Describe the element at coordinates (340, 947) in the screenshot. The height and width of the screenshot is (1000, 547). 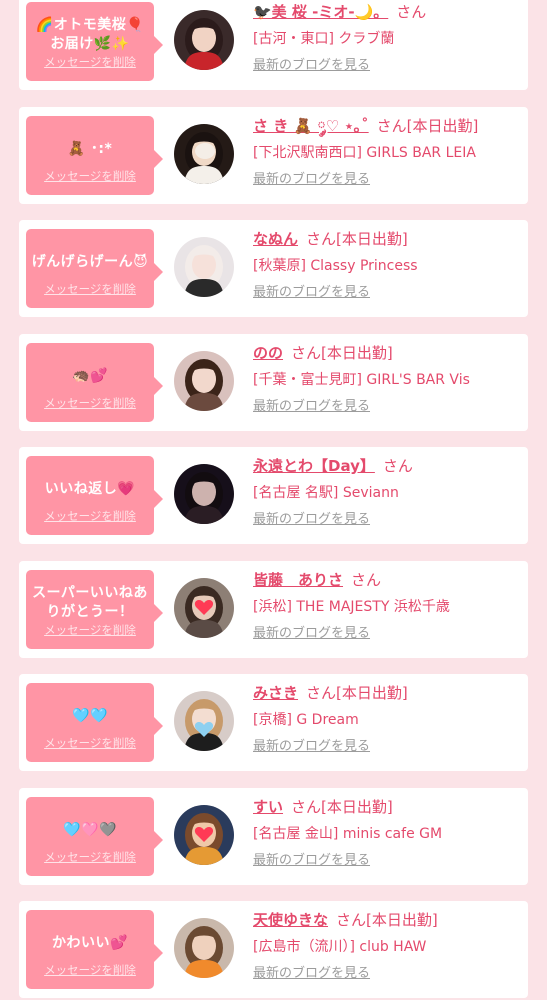
I see `shop-name: [広島市（流川）] club HAW` at that location.